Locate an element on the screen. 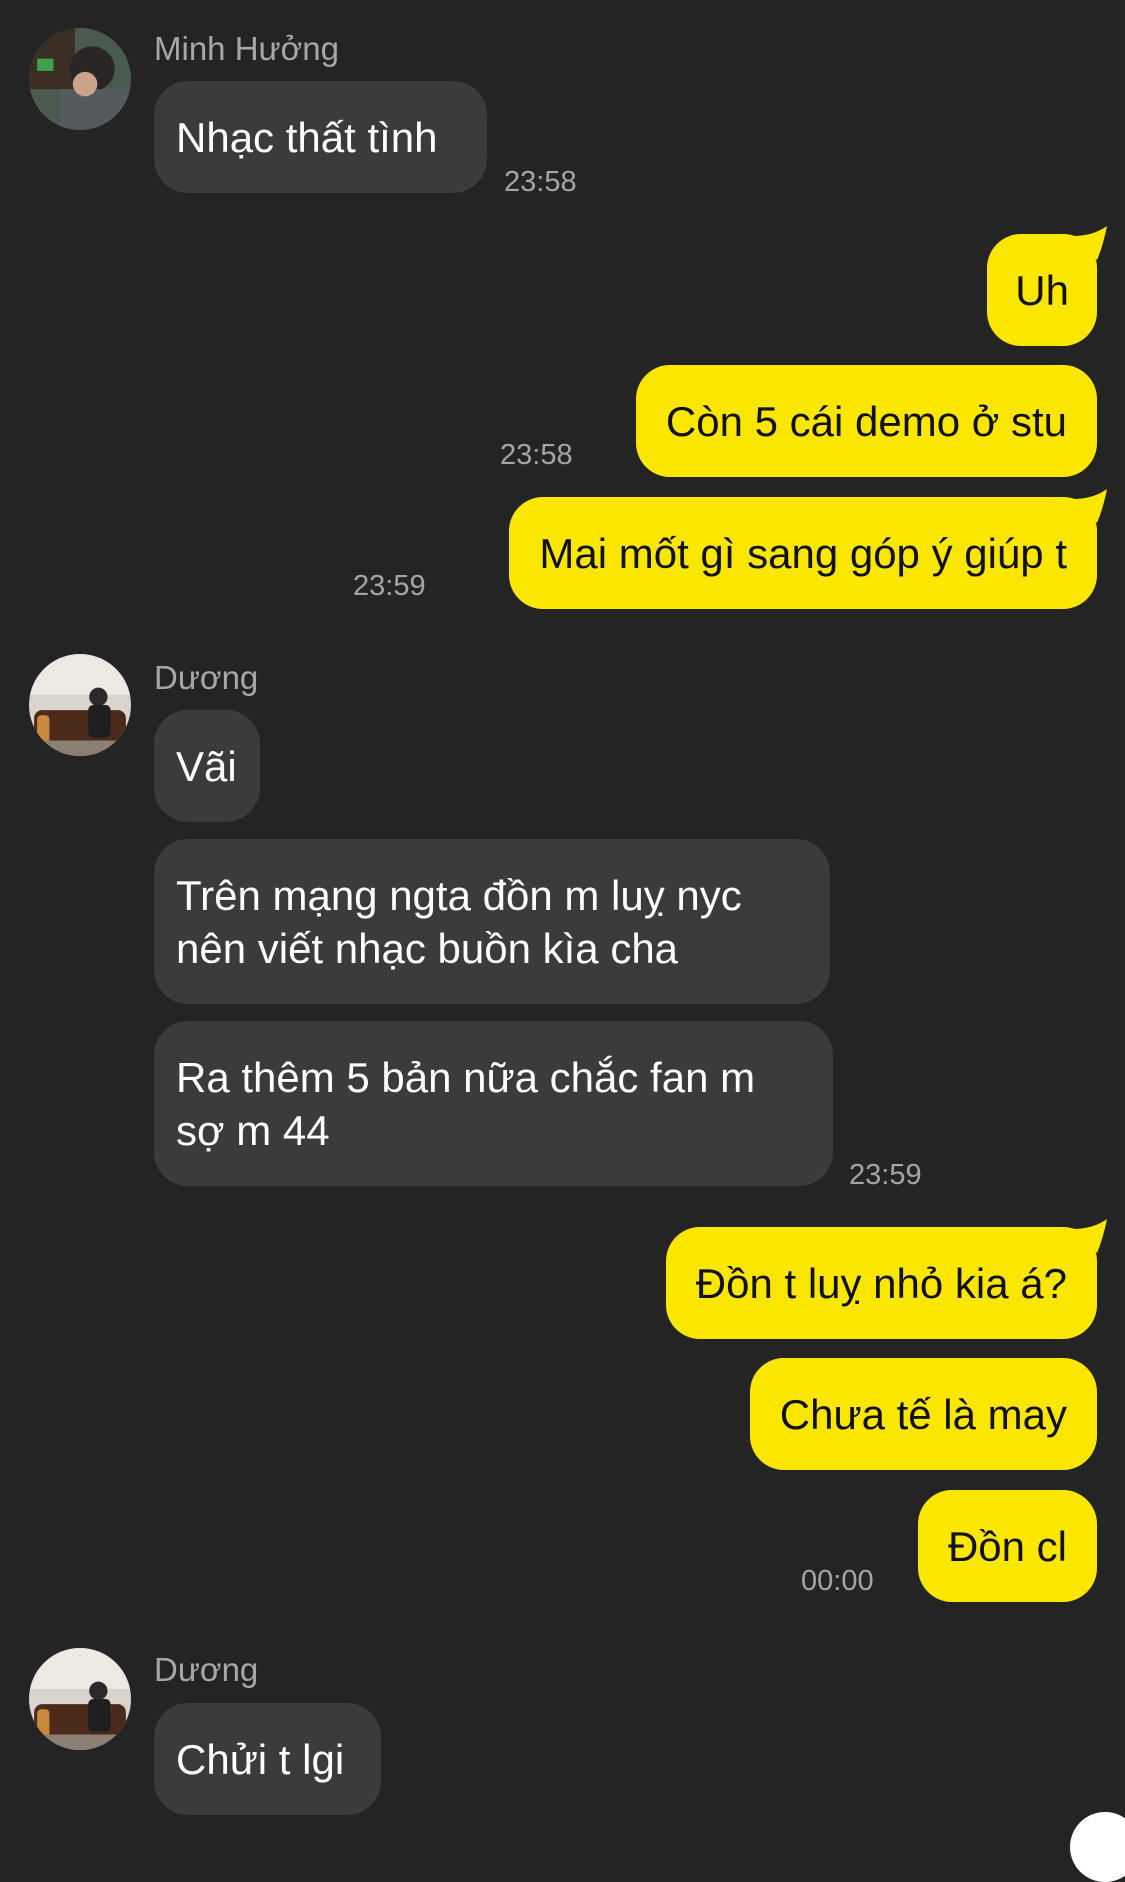  message-bubble-outgoing: Uh is located at coordinates (1047, 286).